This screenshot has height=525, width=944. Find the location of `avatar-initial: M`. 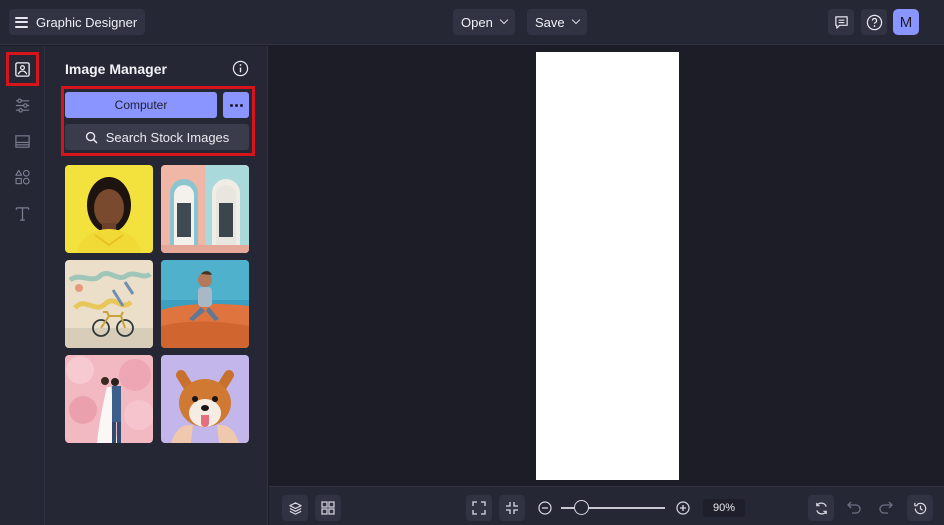

avatar-initial: M is located at coordinates (906, 22).